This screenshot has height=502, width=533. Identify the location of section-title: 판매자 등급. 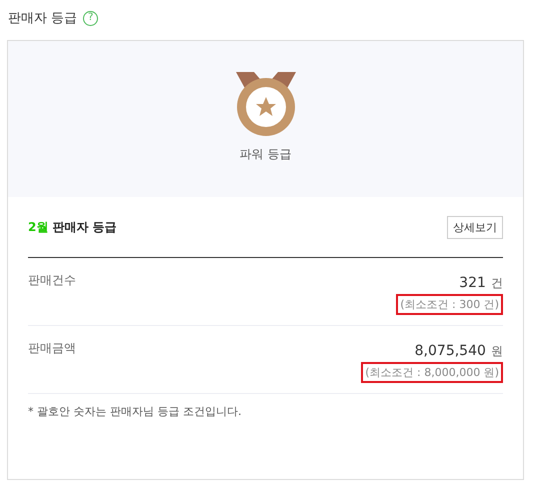
(43, 18).